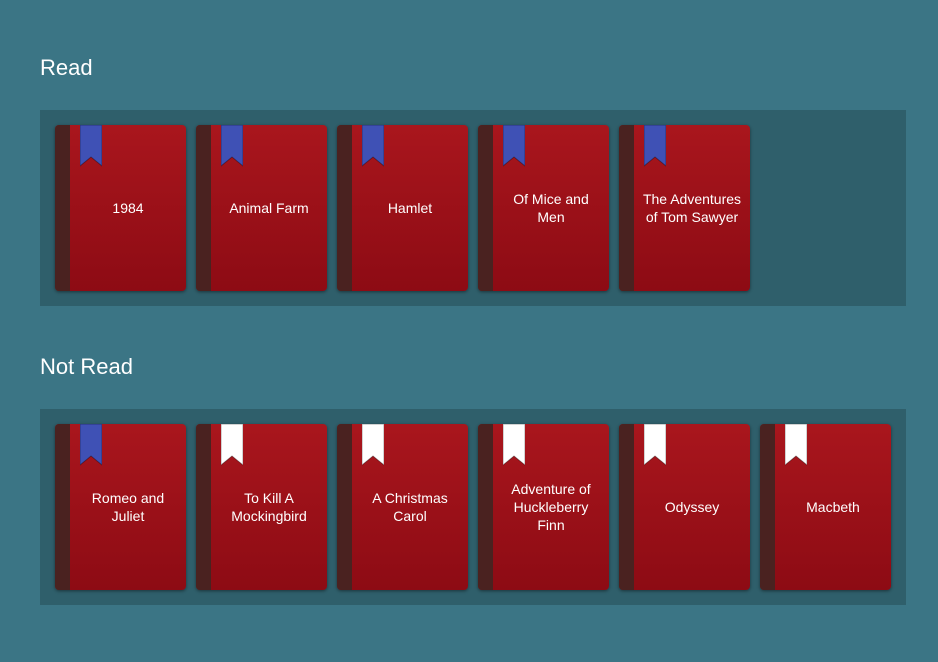 The height and width of the screenshot is (662, 938). I want to click on book-card: Macbeth, so click(825, 507).